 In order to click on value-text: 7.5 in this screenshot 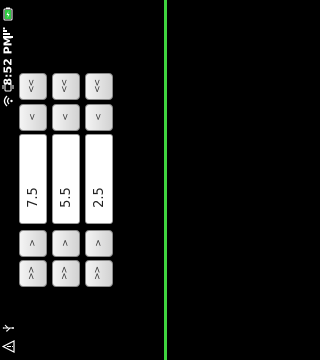, I will do `click(33, 197)`.